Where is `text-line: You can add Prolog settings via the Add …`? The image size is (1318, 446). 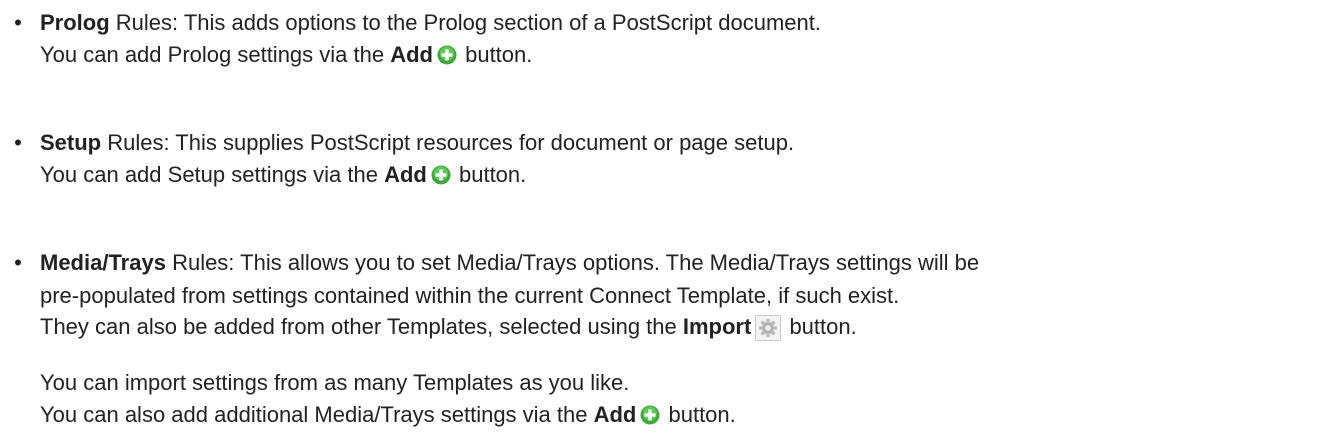 text-line: You can add Prolog settings via the Add … is located at coordinates (286, 54).